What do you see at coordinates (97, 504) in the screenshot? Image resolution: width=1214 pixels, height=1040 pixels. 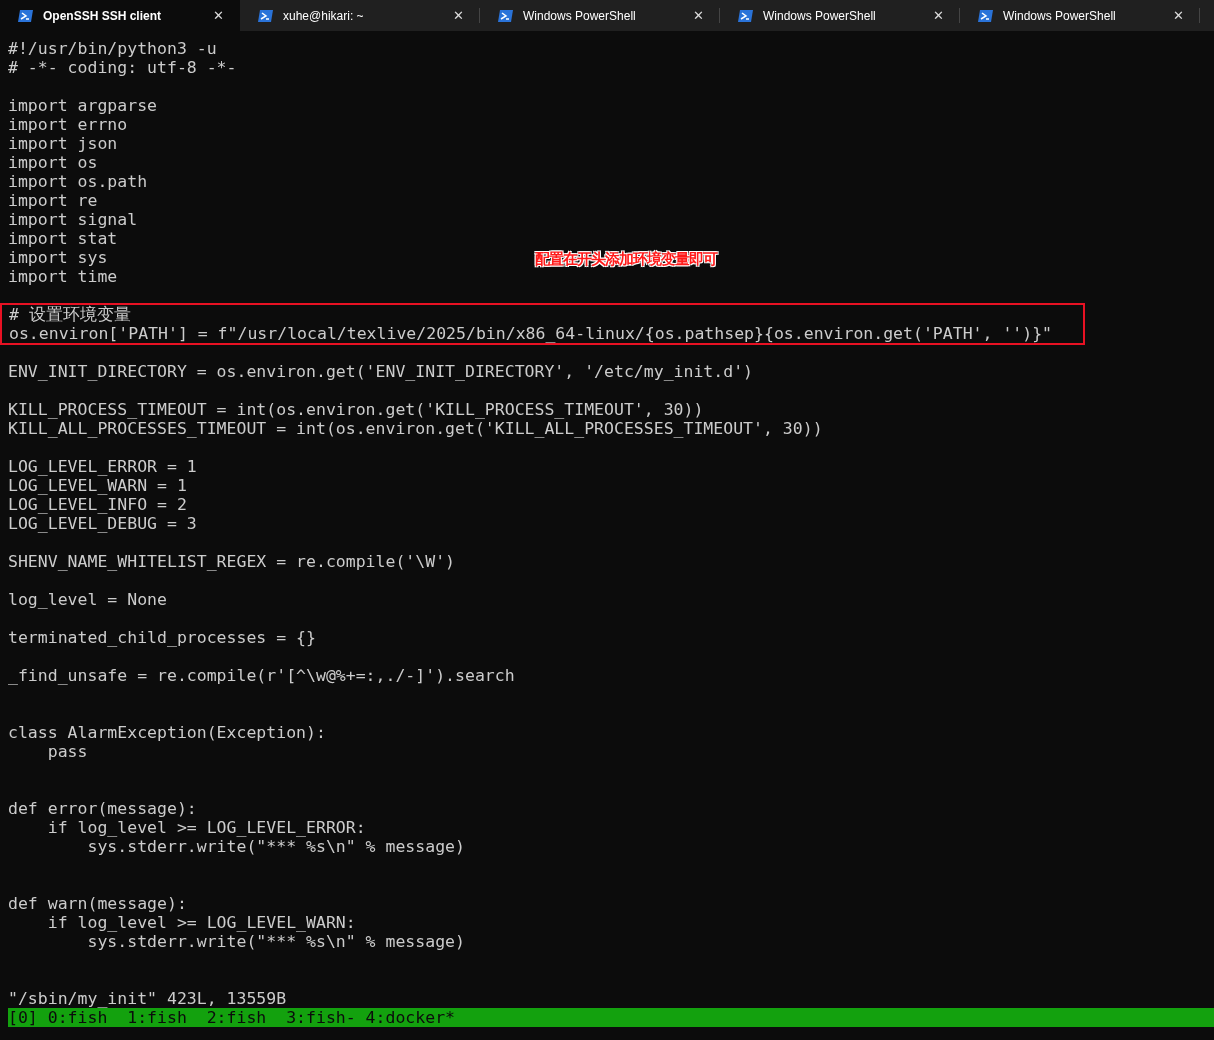 I see `code-line: LOG_LEVEL_INFO = 2` at bounding box center [97, 504].